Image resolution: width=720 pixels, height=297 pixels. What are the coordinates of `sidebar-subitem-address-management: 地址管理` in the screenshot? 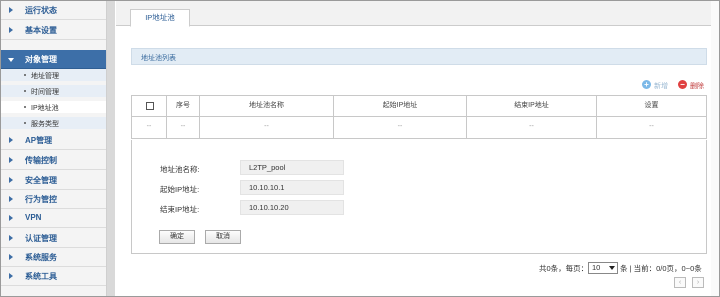 It's located at (53, 75).